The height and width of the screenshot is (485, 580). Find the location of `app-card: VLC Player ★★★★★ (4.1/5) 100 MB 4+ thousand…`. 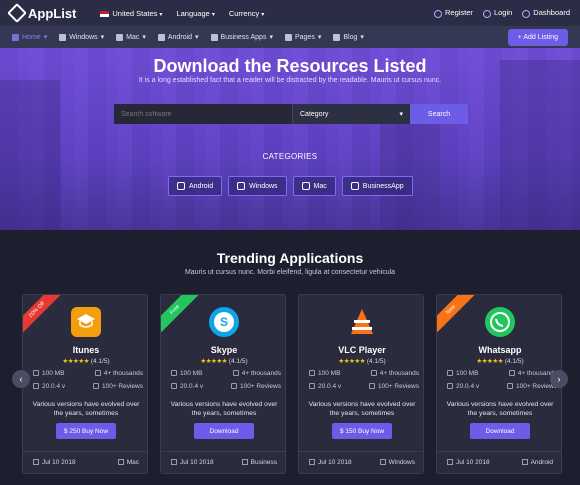

app-card: VLC Player ★★★★★ (4.1/5) 100 MB 4+ thousand… is located at coordinates (361, 384).